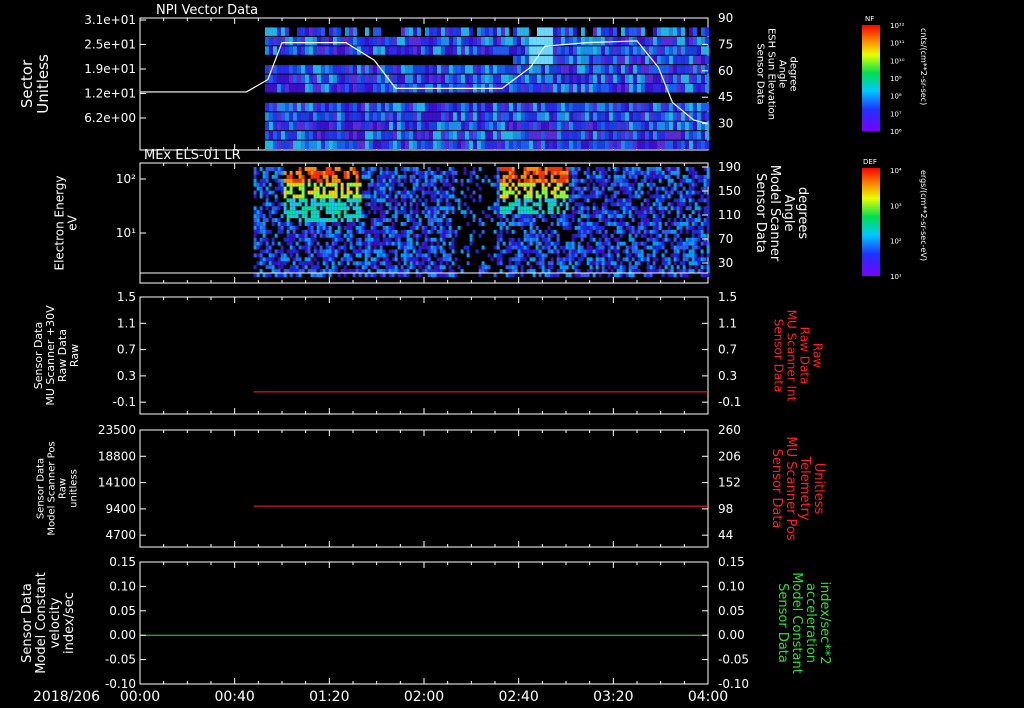  What do you see at coordinates (207, 10) in the screenshot?
I see `panel-title: NPI Vector Data` at bounding box center [207, 10].